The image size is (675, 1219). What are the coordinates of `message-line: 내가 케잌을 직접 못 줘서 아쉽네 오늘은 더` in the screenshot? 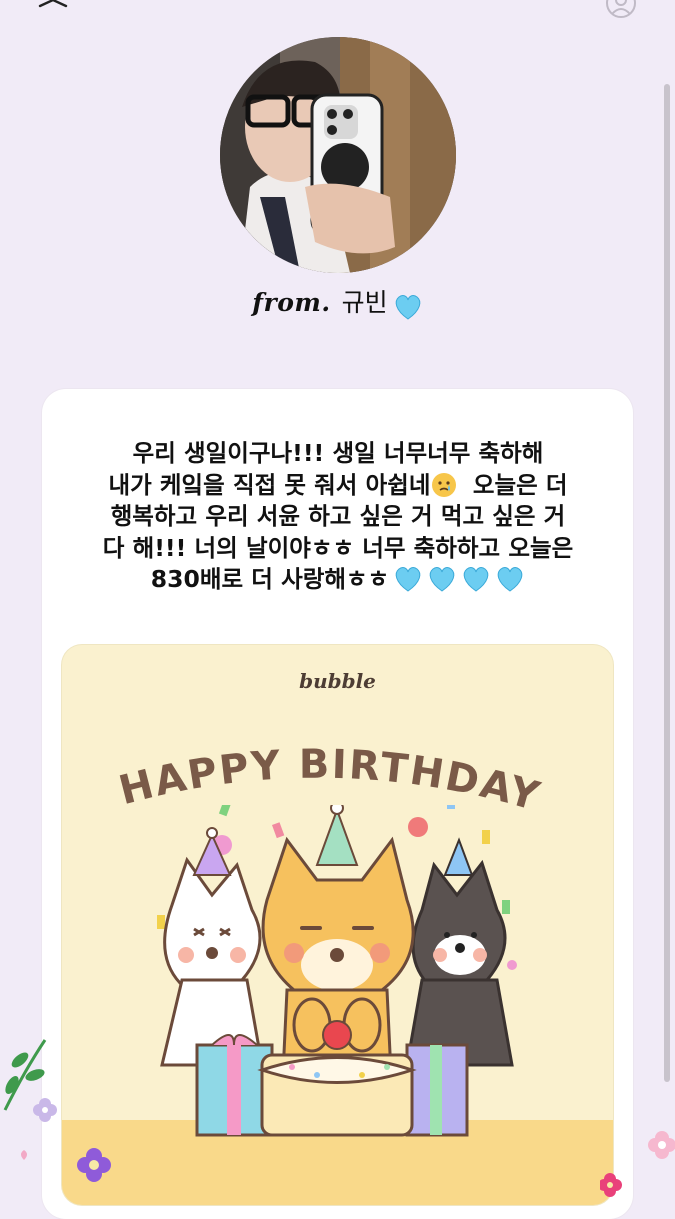 It's located at (338, 484).